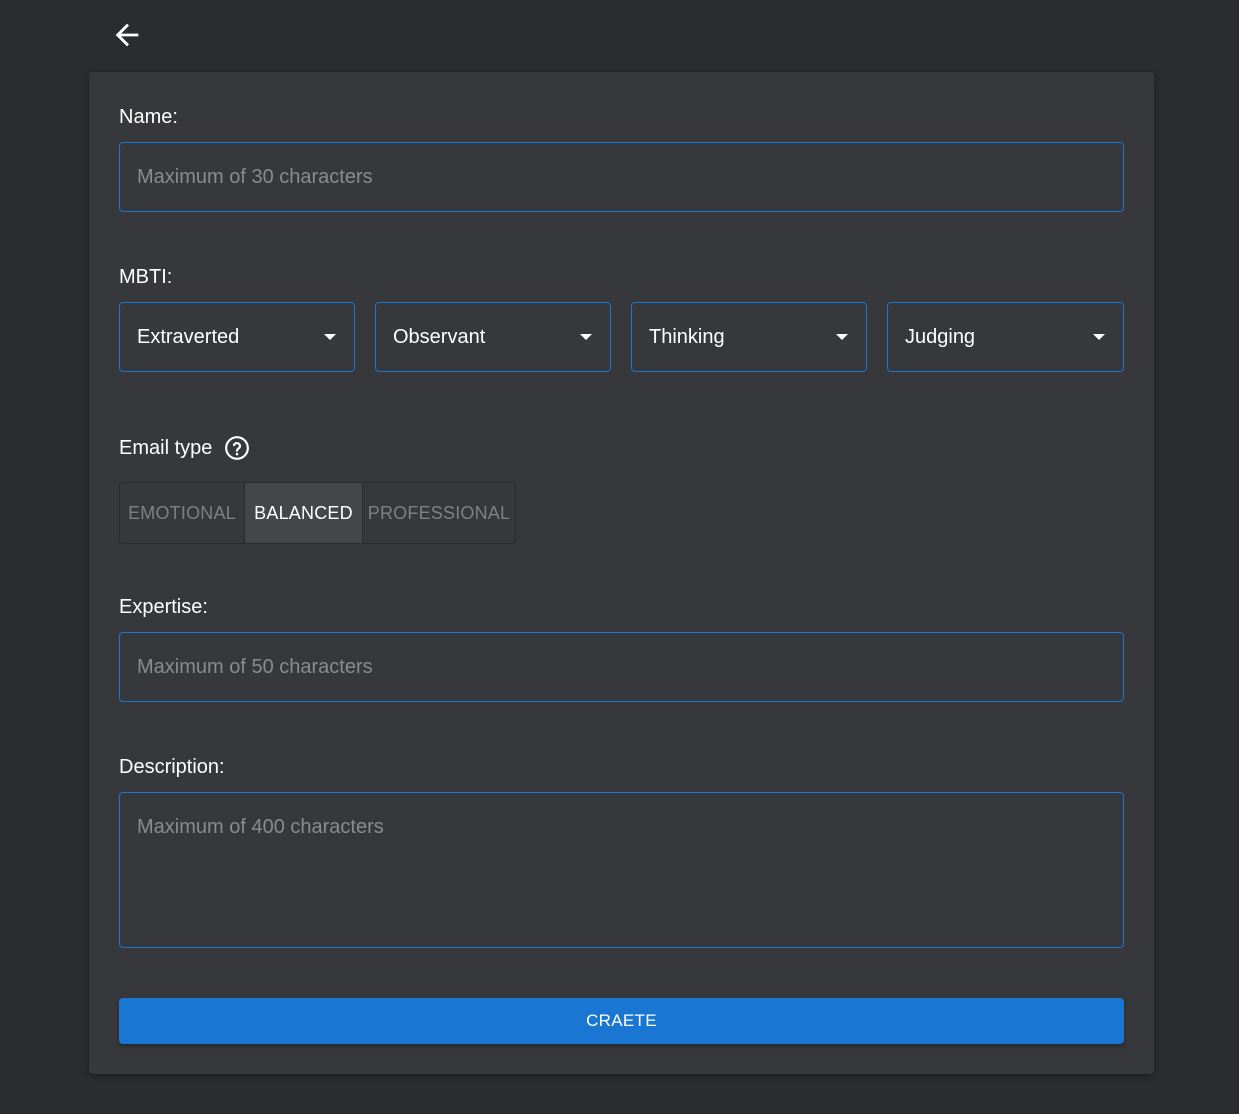 The width and height of the screenshot is (1239, 1114). I want to click on mbti-select-mind: Observant, so click(493, 337).